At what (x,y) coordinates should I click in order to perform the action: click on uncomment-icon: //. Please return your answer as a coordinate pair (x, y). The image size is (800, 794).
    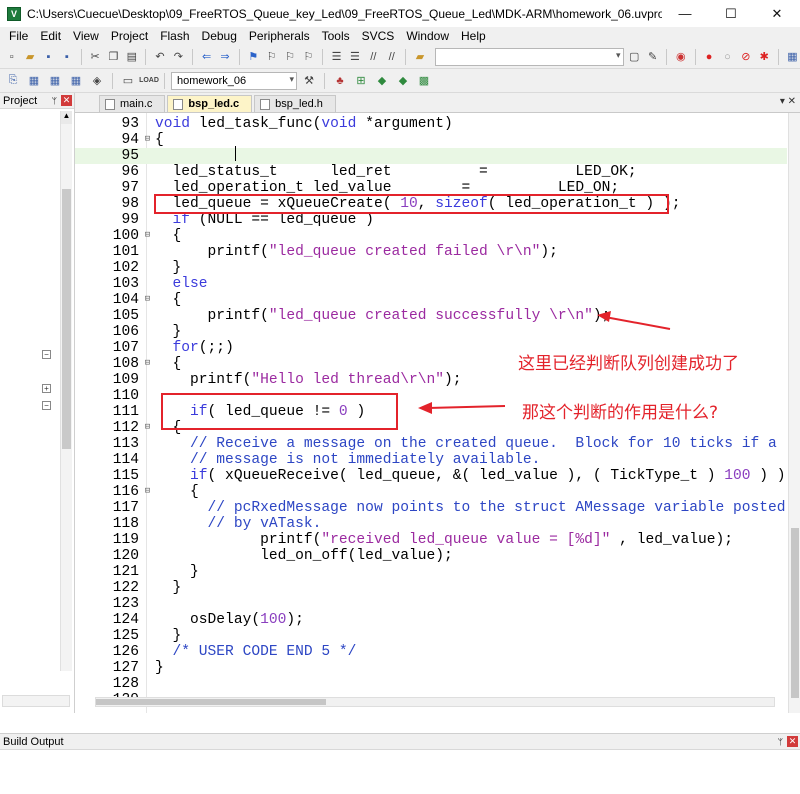
    Looking at the image, I should click on (391, 57).